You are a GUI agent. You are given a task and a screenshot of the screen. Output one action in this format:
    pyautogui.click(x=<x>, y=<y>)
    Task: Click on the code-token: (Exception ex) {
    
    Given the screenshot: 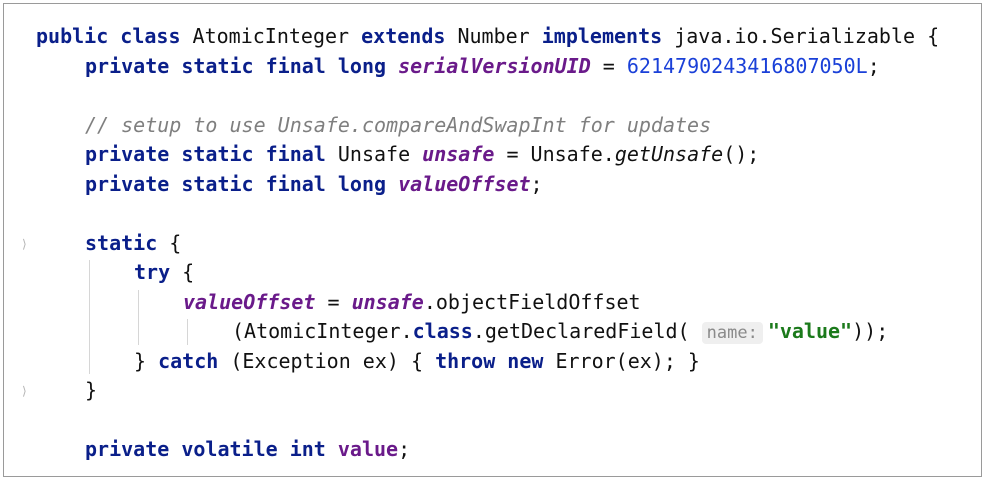 What is the action you would take?
    pyautogui.click(x=327, y=360)
    